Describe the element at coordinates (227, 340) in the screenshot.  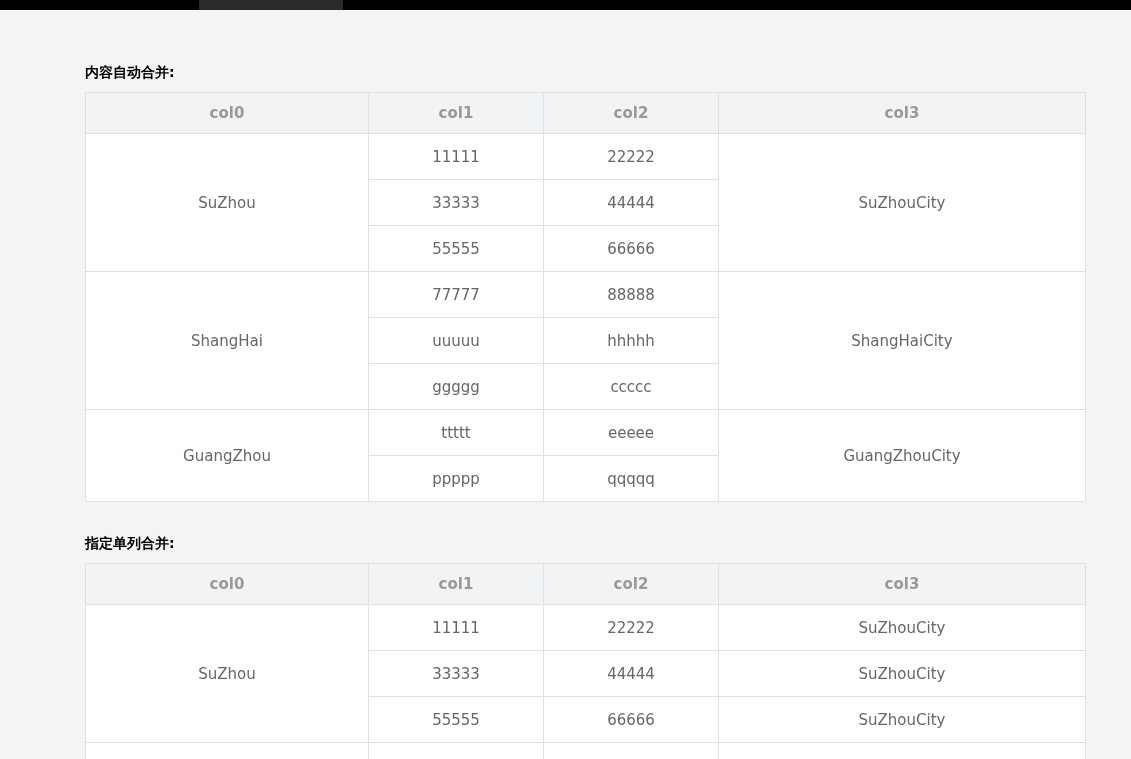
I see `table-cell: ShangHai` at that location.